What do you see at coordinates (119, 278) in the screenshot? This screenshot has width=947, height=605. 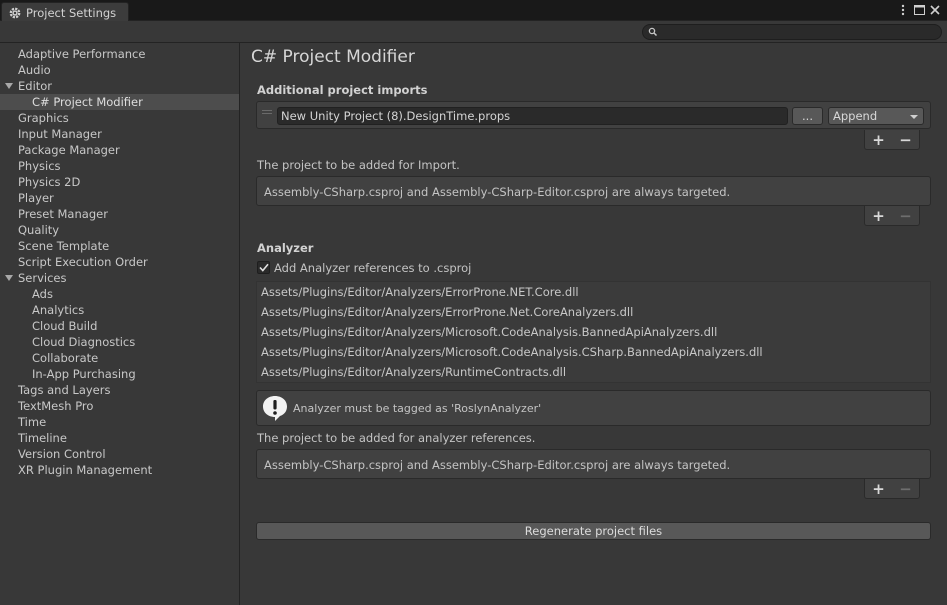 I see `sidebar-item-services: Services` at bounding box center [119, 278].